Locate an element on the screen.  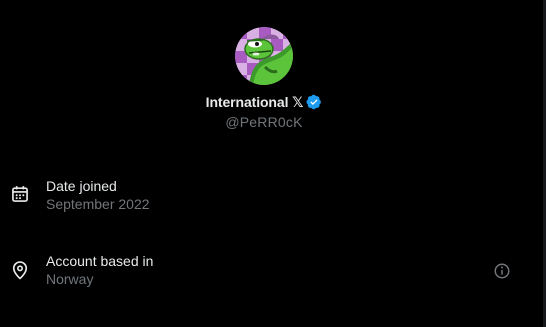
user-handle: @PeRR0cK is located at coordinates (264, 122).